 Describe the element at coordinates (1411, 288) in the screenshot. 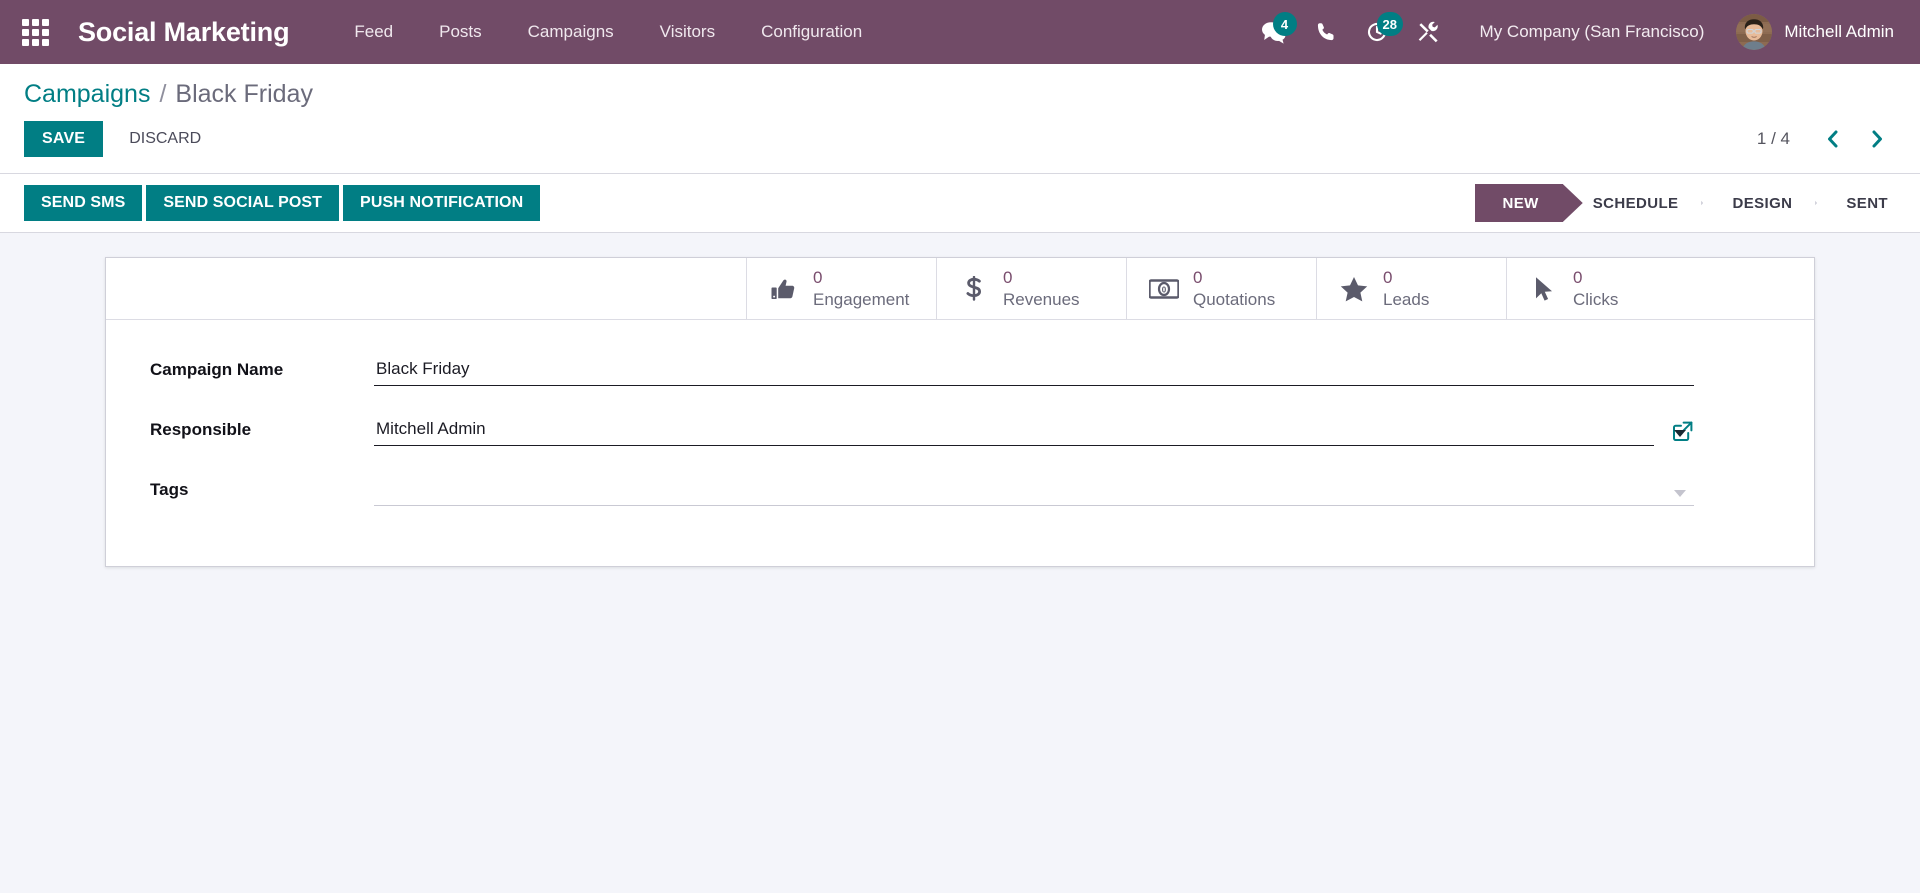

I see `stat-button-leads: 0 Leads` at that location.